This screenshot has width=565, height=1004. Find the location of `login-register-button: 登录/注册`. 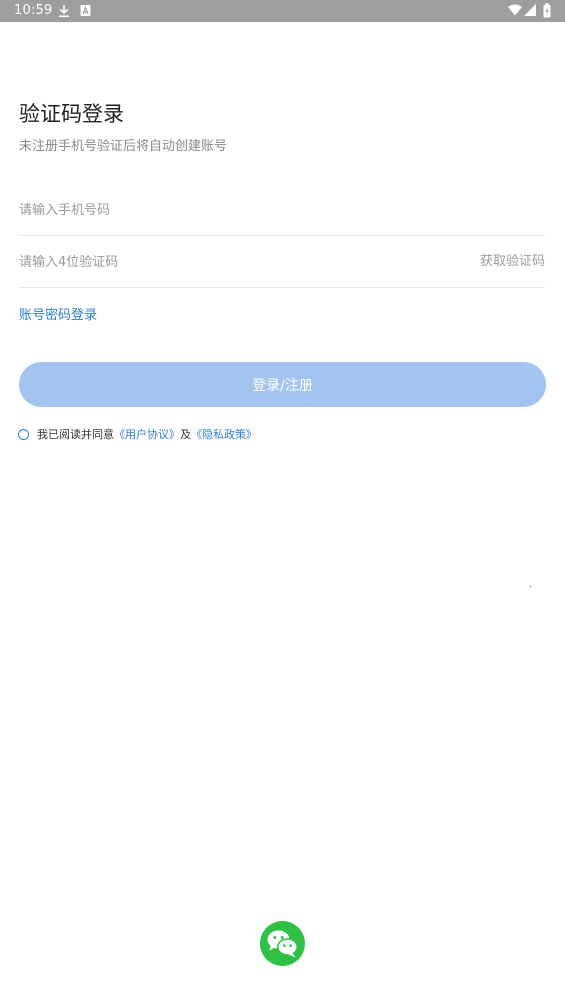

login-register-button: 登录/注册 is located at coordinates (282, 384).